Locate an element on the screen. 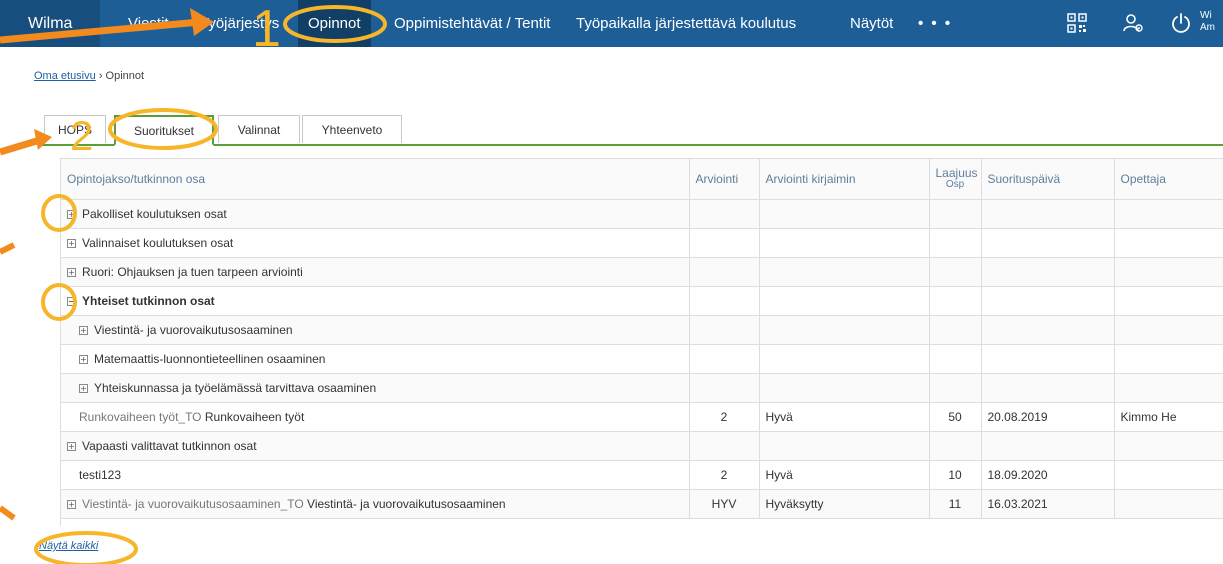 The height and width of the screenshot is (564, 1223). collapse-toggle-icon: − is located at coordinates (71, 301).